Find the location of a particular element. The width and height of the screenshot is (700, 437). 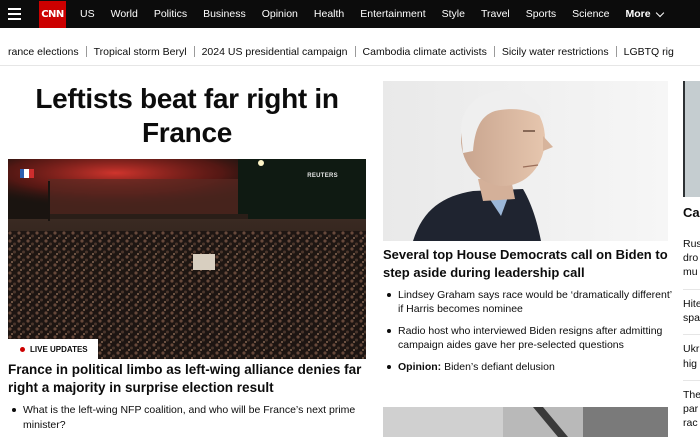

trending-item: LGBTQ rig is located at coordinates (649, 52).